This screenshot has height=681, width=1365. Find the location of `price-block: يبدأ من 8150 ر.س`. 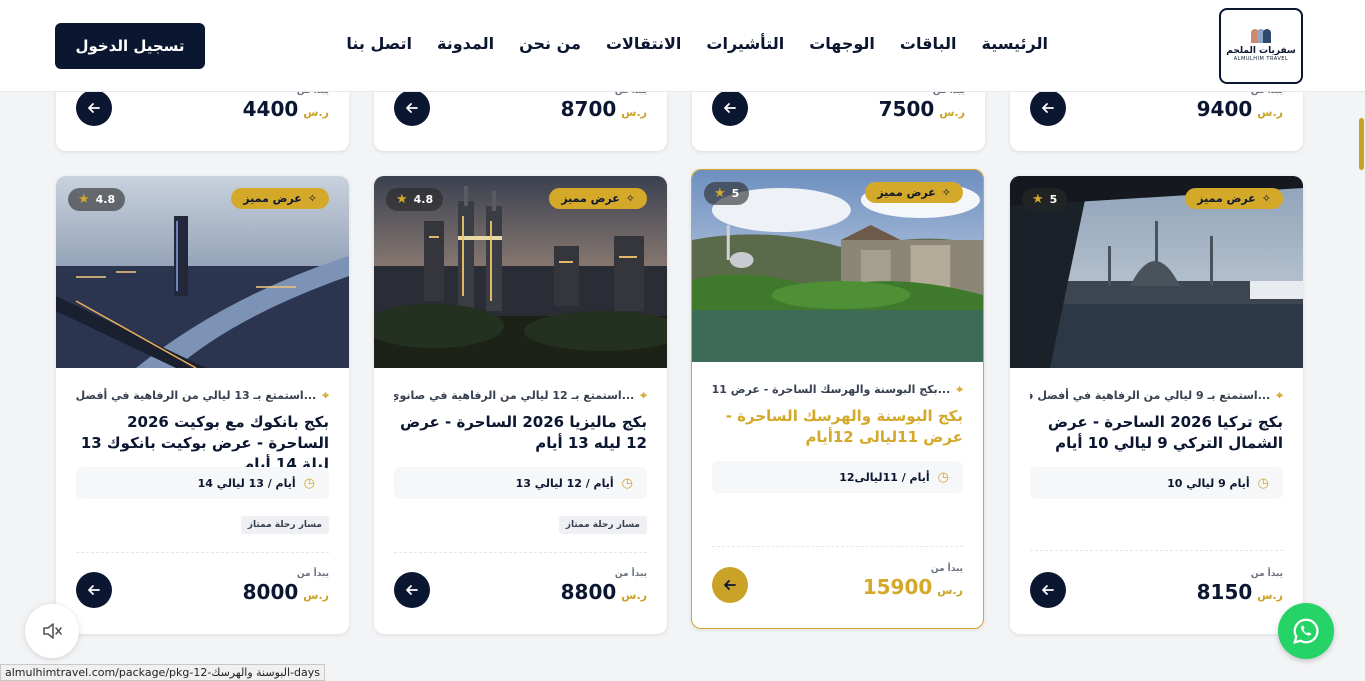

price-block: يبدأ من 8150 ر.س is located at coordinates (1239, 586).